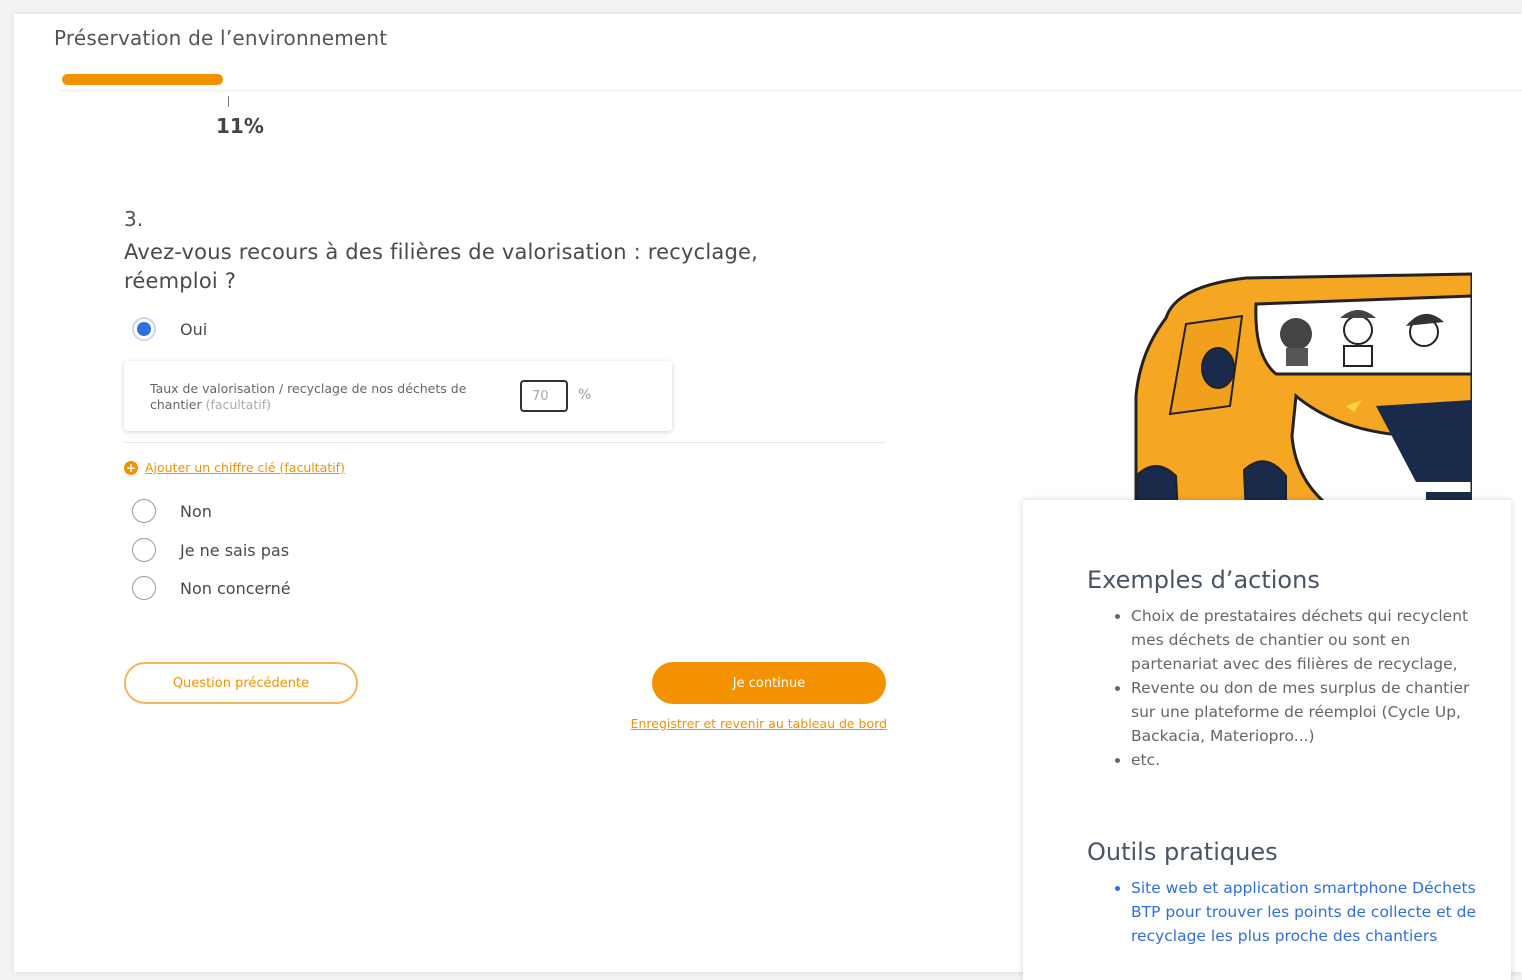 This screenshot has height=980, width=1522. Describe the element at coordinates (1303, 393) in the screenshot. I see `van-illustration` at that location.